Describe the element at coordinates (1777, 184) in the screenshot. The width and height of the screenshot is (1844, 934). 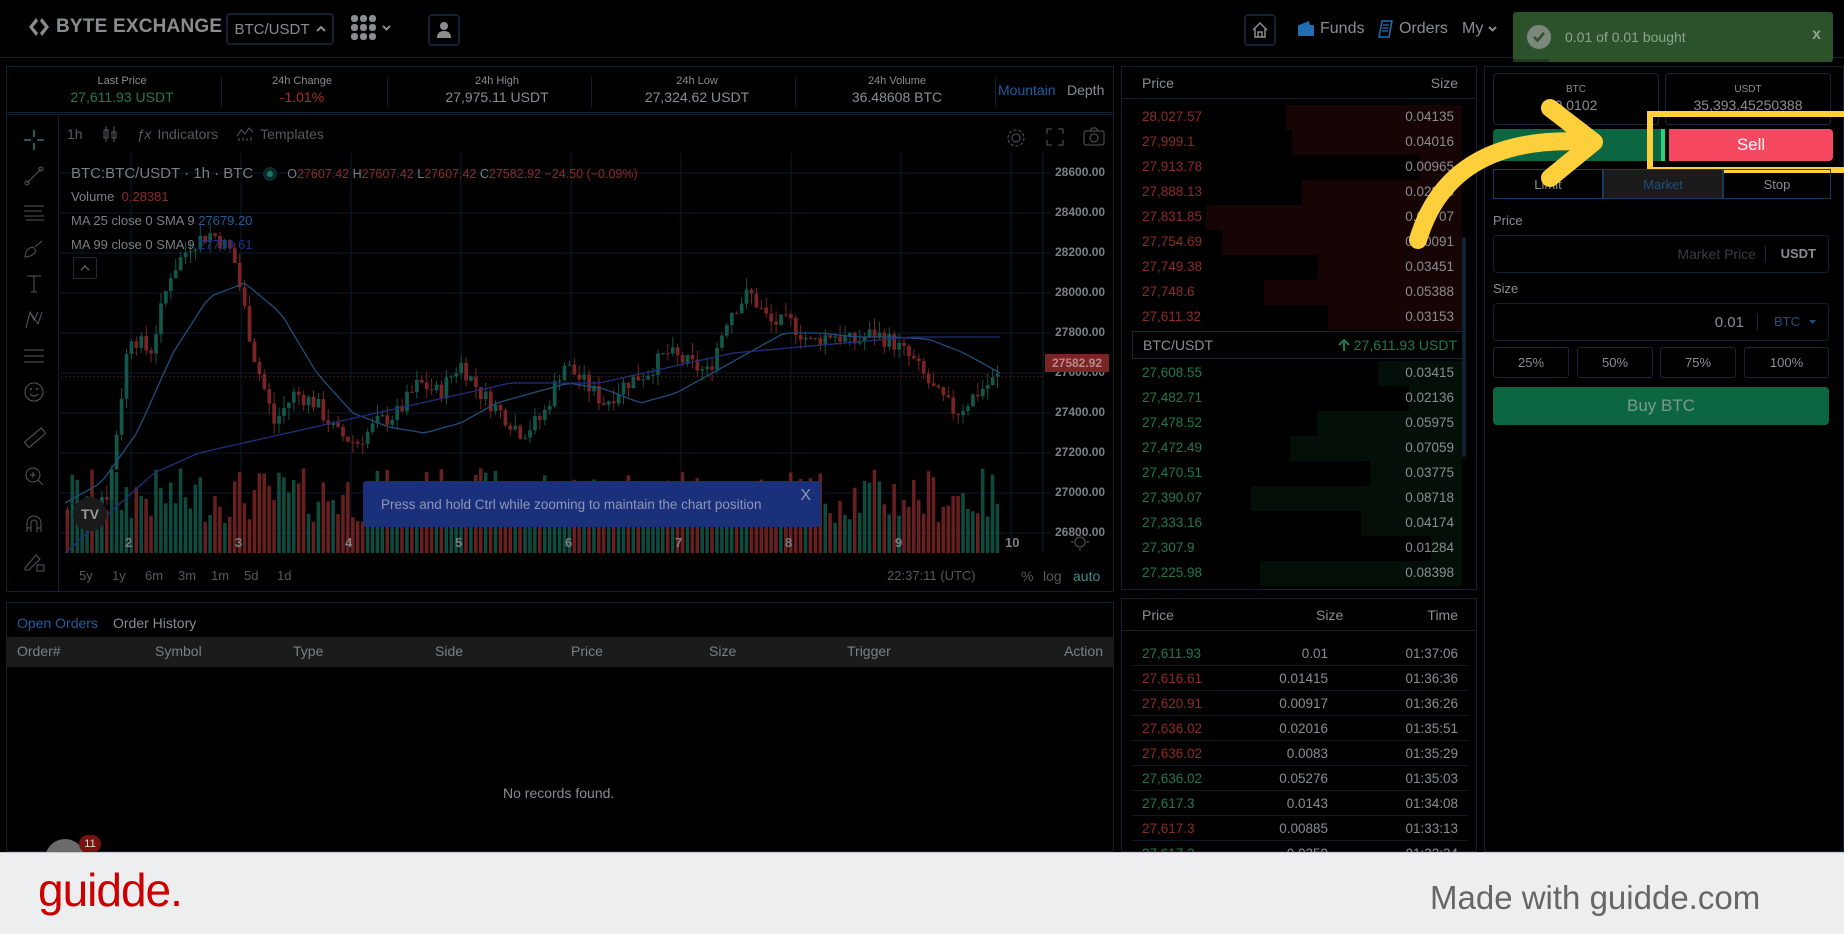
I see `order-type-stop: Stop` at that location.